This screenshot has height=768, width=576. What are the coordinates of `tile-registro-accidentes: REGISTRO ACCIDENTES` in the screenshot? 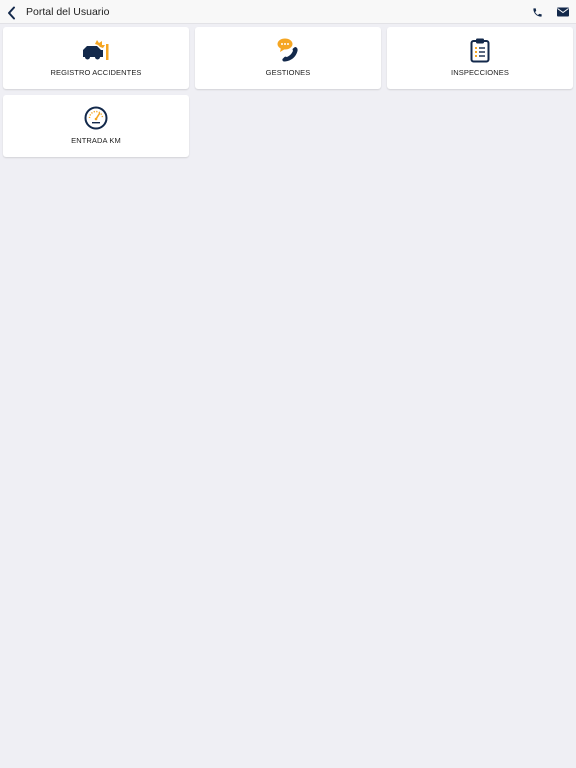 It's located at (96, 58).